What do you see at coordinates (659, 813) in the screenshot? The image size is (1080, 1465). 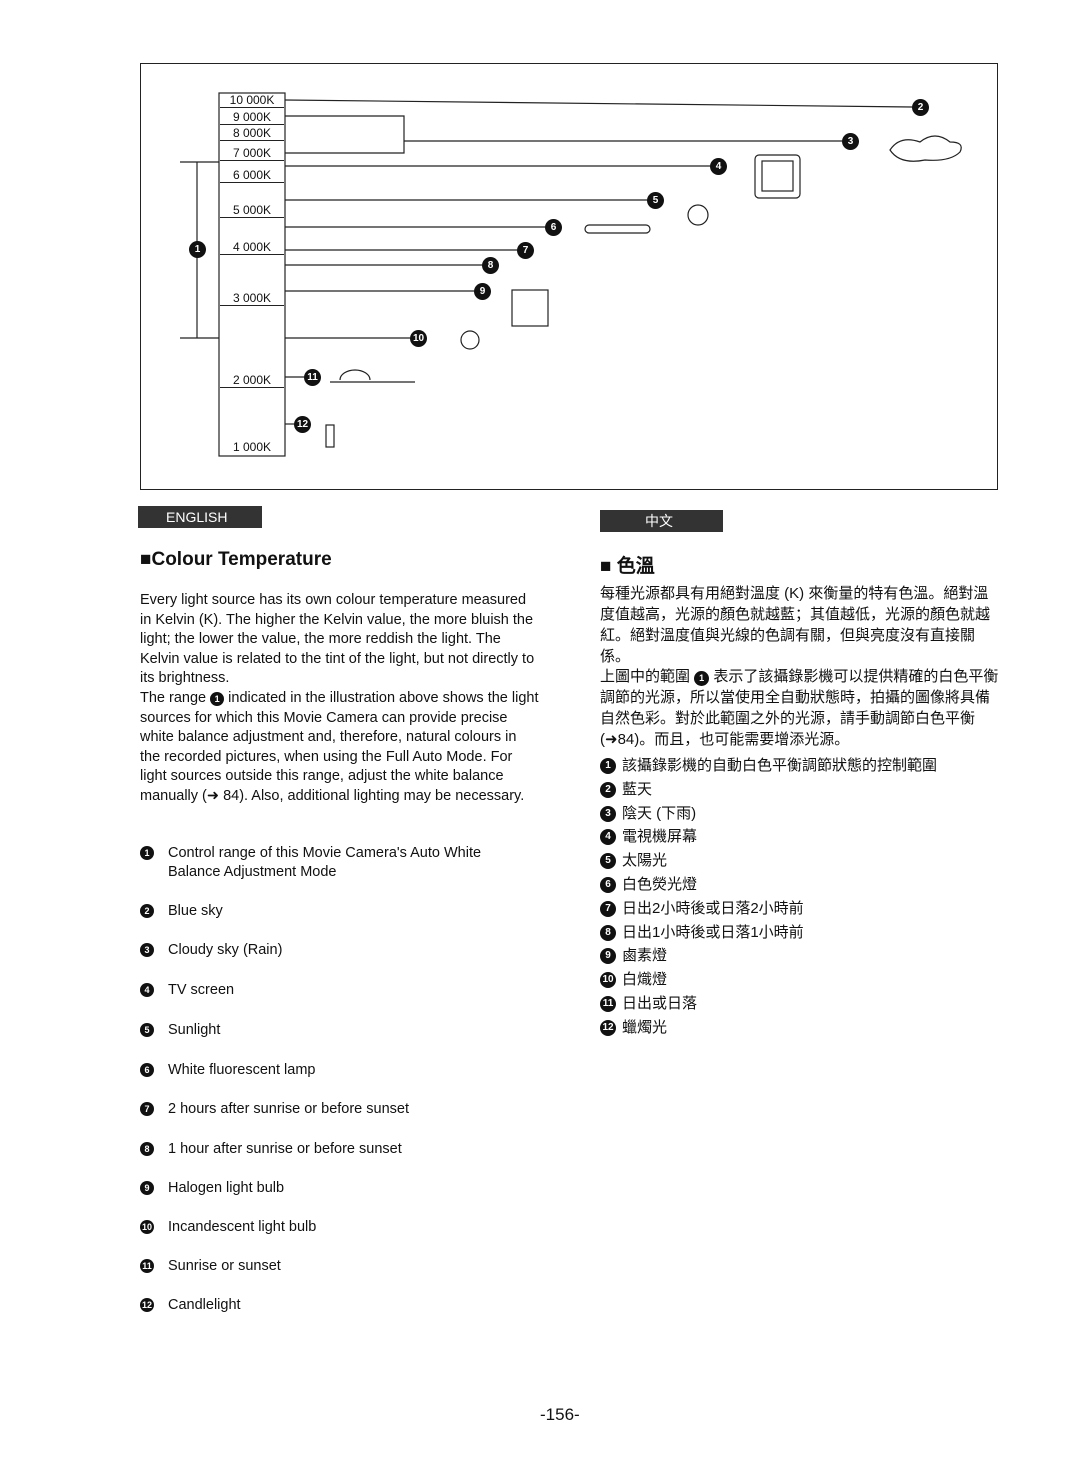 I see `legend-text: 陰天 (下雨)` at bounding box center [659, 813].